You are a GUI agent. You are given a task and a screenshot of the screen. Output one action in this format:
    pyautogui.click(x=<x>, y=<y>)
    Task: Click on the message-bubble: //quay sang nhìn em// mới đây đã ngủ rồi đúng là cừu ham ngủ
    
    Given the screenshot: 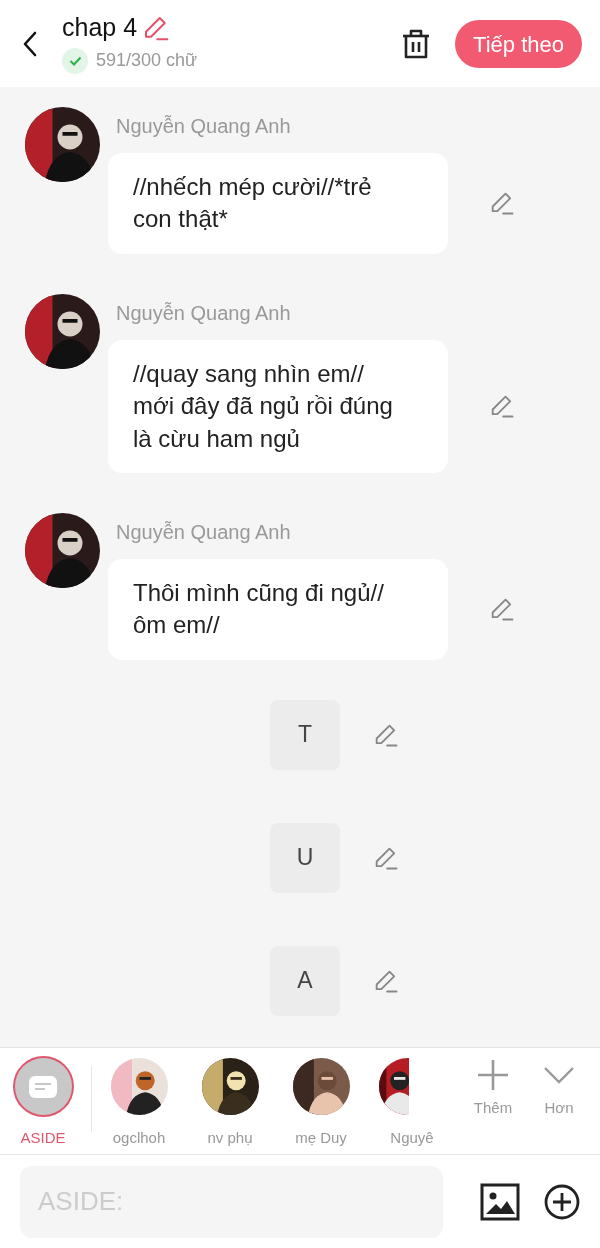 What is the action you would take?
    pyautogui.click(x=278, y=406)
    